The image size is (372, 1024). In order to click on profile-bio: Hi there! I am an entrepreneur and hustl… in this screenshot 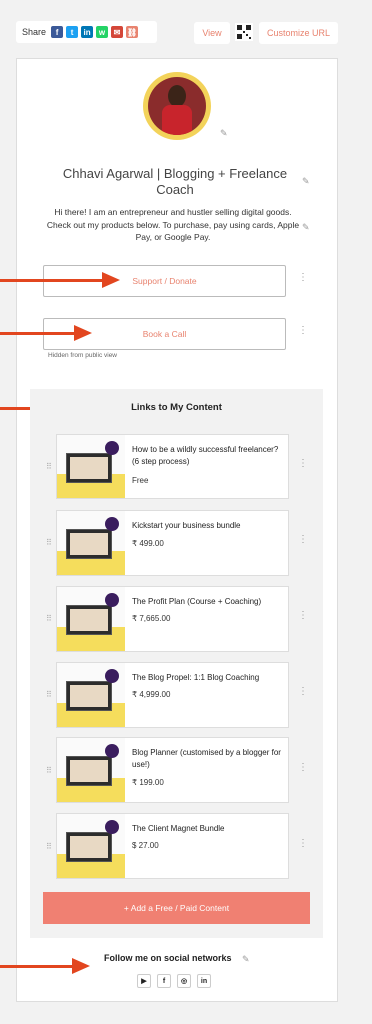, I will do `click(173, 224)`.